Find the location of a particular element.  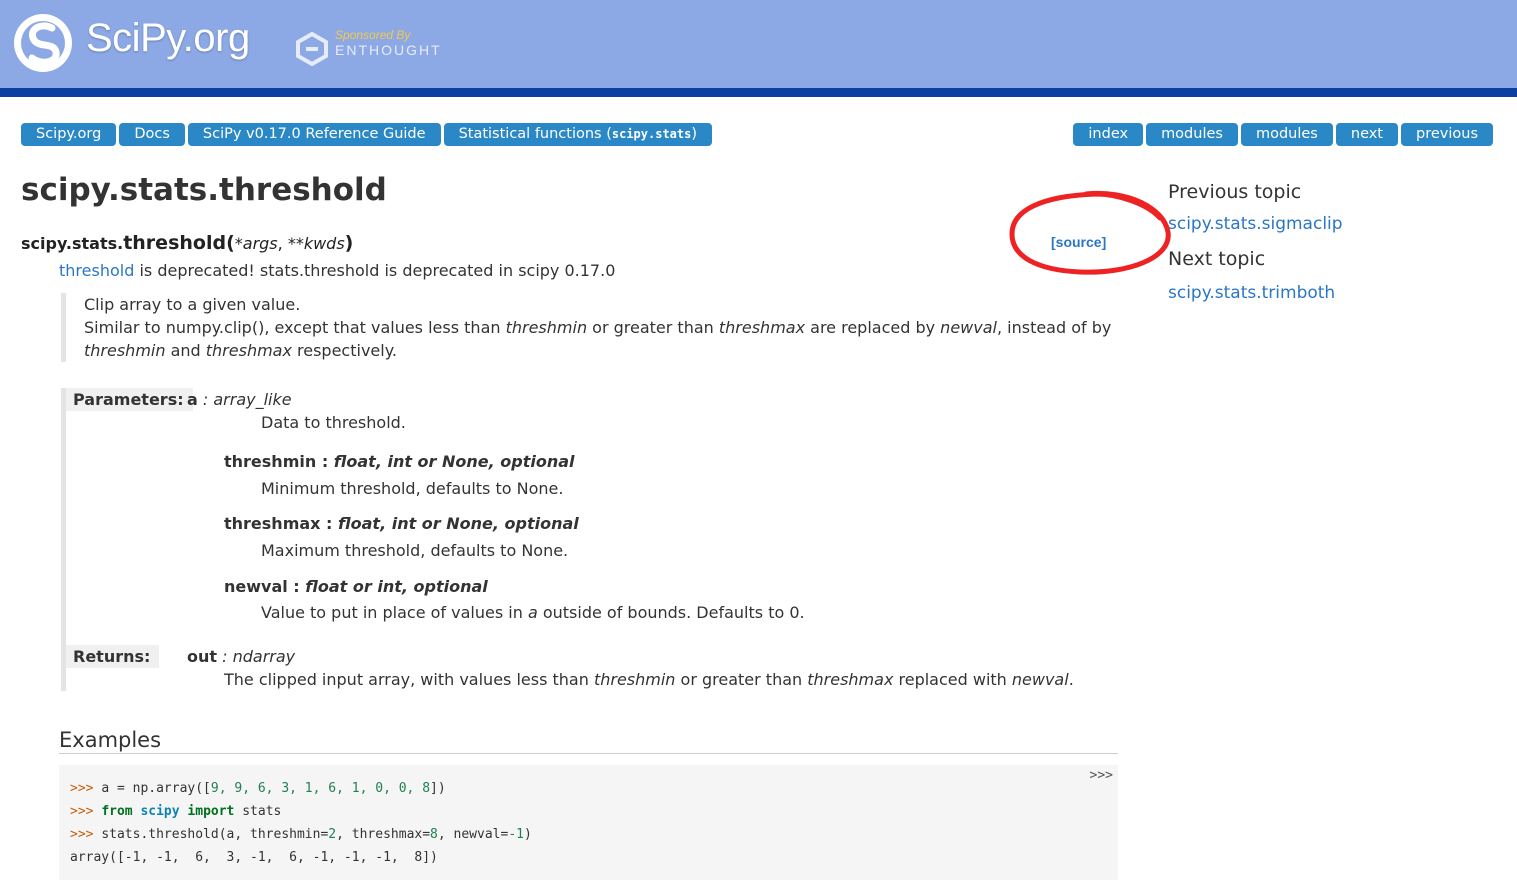

param-threshmin-desc: Minimum threshold, defaults to None. is located at coordinates (412, 488).